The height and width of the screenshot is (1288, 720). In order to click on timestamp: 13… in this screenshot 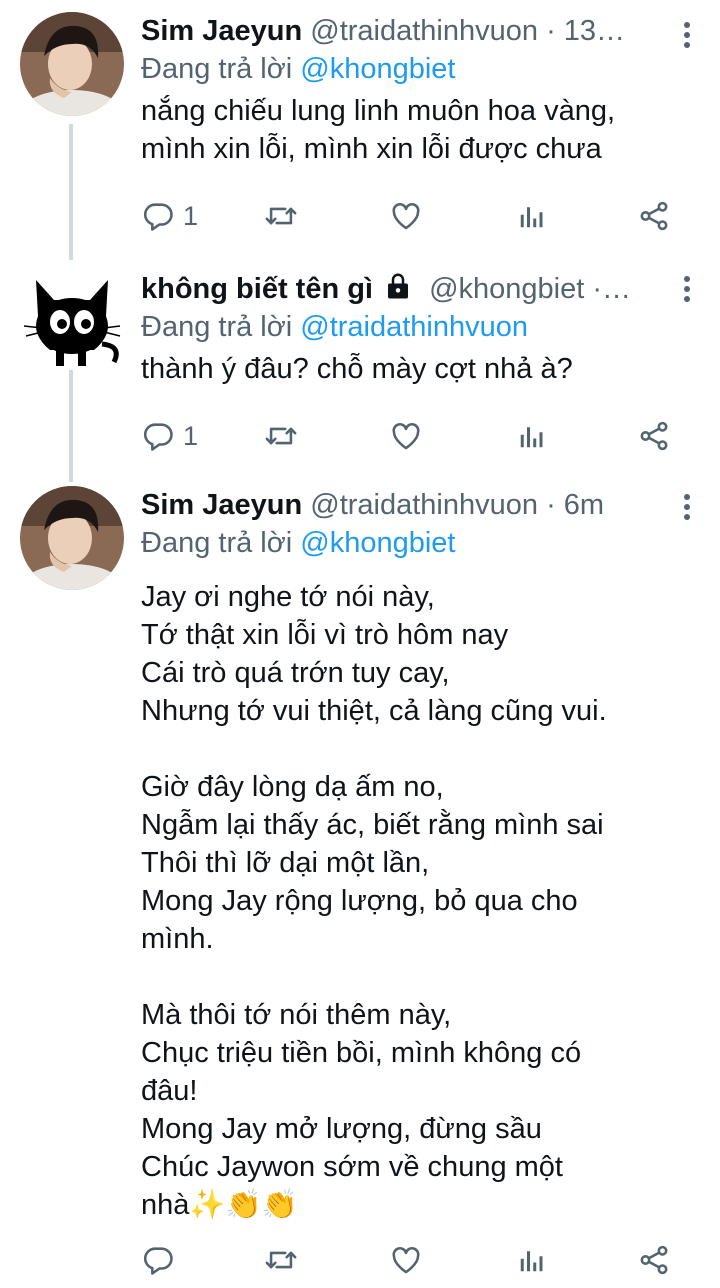, I will do `click(594, 31)`.